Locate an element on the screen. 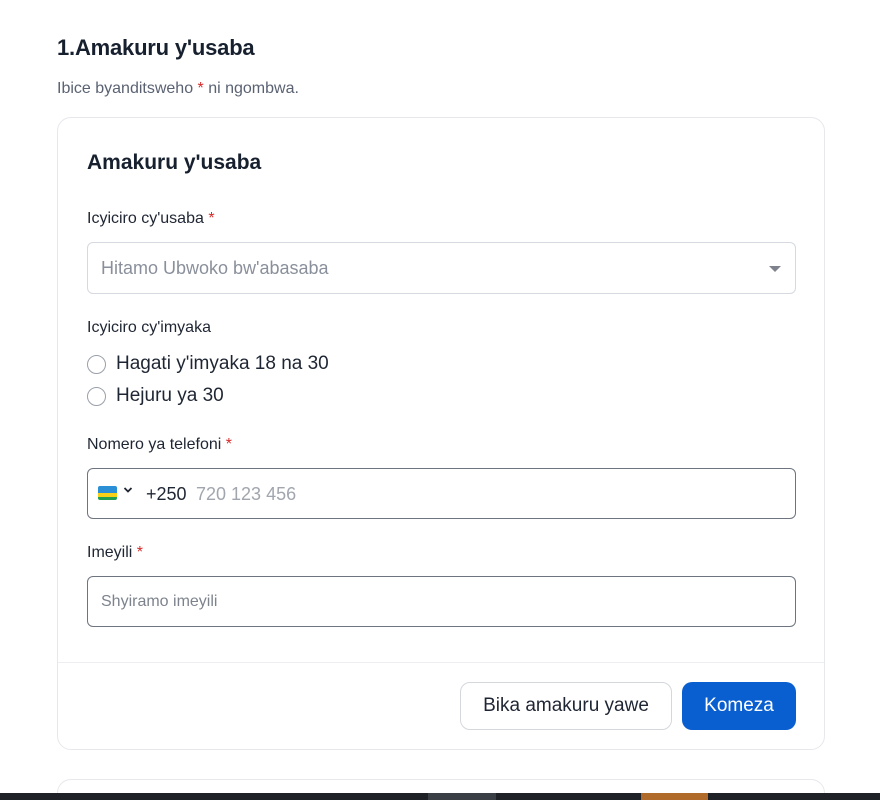 Image resolution: width=880 pixels, height=800 pixels. phone-input: 720 123 456 is located at coordinates (246, 494).